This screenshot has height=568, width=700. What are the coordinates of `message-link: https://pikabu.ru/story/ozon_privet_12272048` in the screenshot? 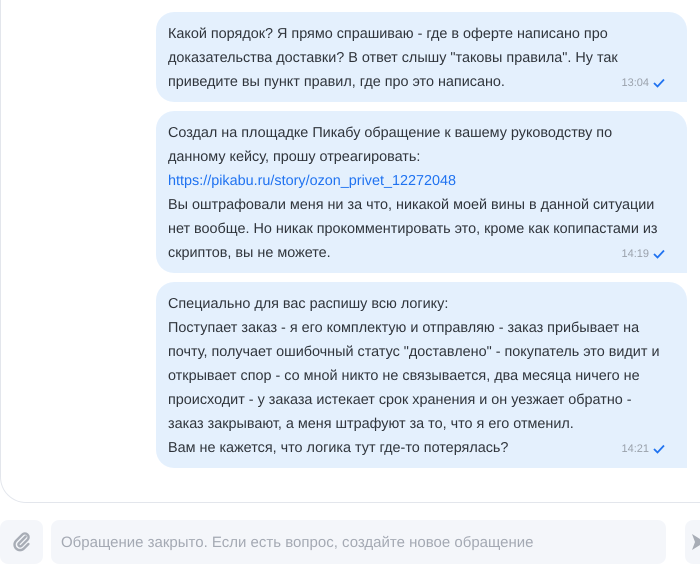 It's located at (416, 181).